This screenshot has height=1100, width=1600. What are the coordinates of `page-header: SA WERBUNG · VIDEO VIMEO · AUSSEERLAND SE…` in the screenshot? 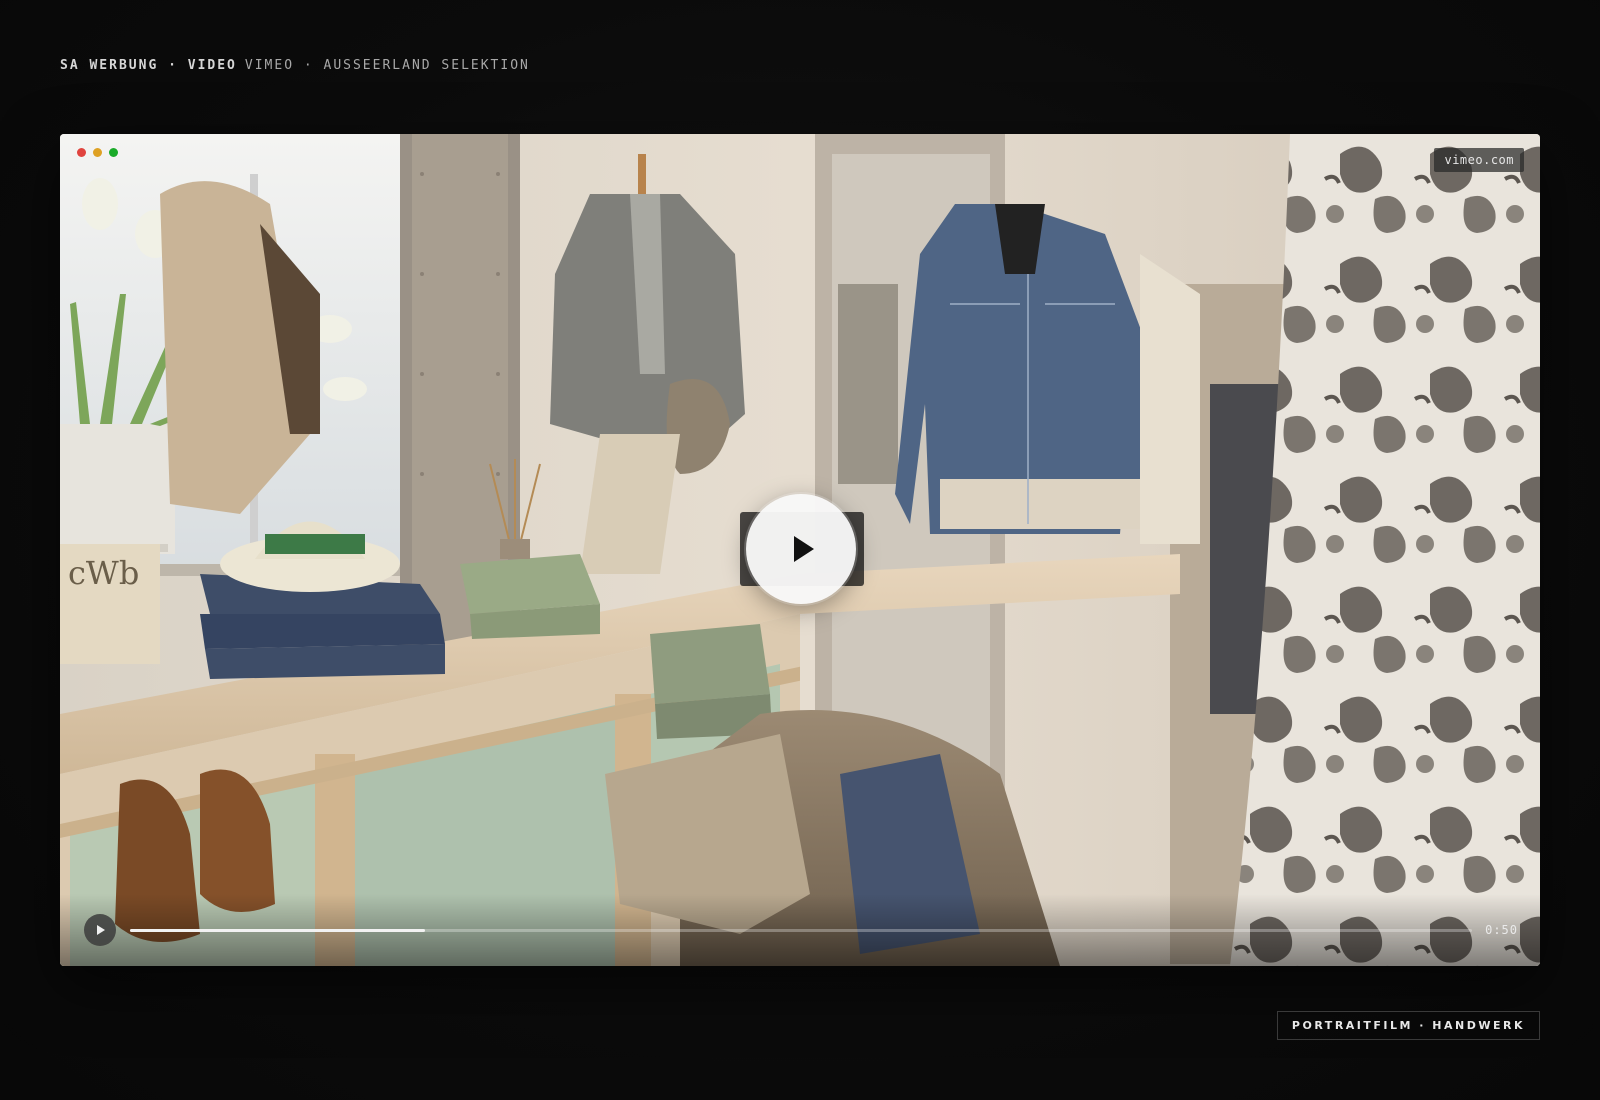 It's located at (295, 65).